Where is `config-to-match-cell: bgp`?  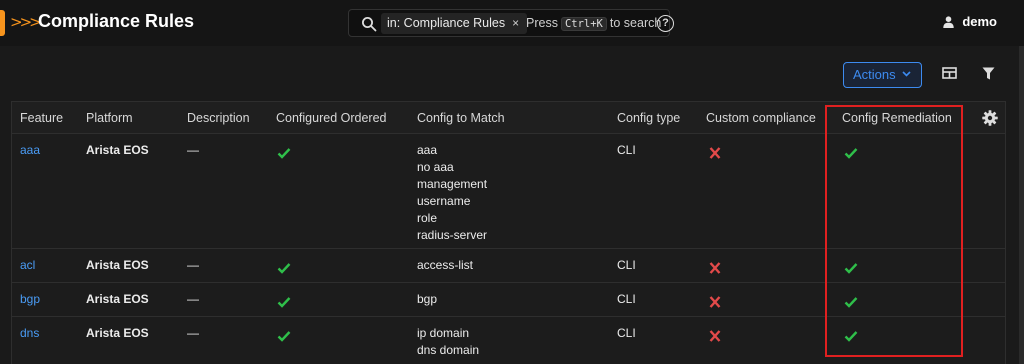 config-to-match-cell: bgp is located at coordinates (427, 299).